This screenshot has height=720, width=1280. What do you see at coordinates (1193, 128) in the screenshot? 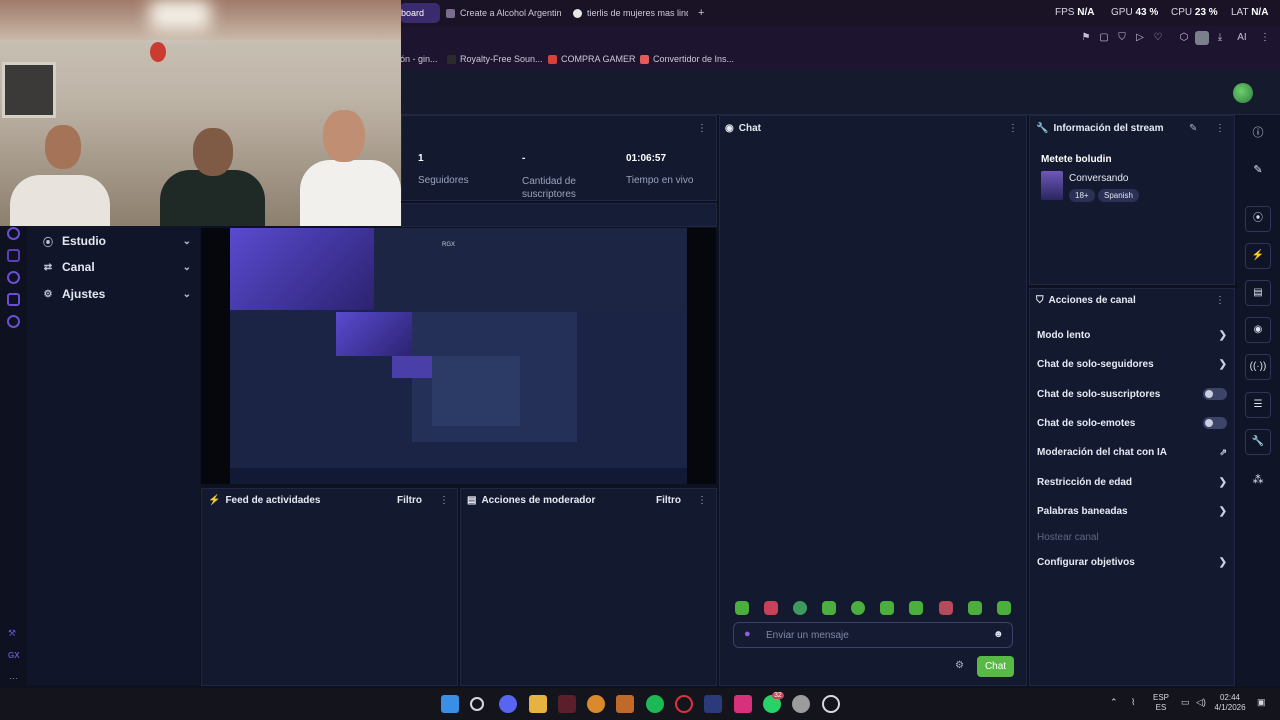
I see `edit-pencil-icon: ✎` at bounding box center [1193, 128].